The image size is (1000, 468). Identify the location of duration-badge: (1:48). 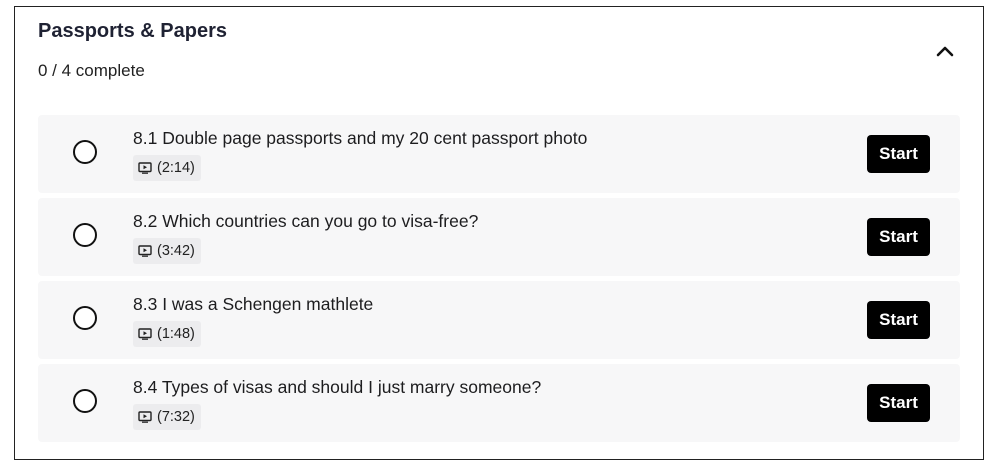
(167, 334).